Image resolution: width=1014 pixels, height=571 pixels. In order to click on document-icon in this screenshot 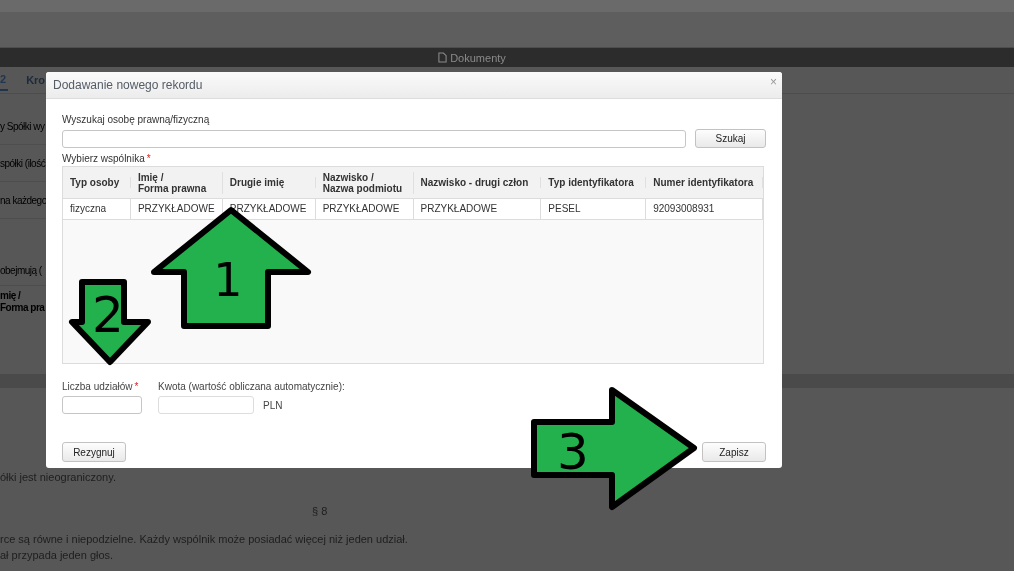, I will do `click(443, 57)`.